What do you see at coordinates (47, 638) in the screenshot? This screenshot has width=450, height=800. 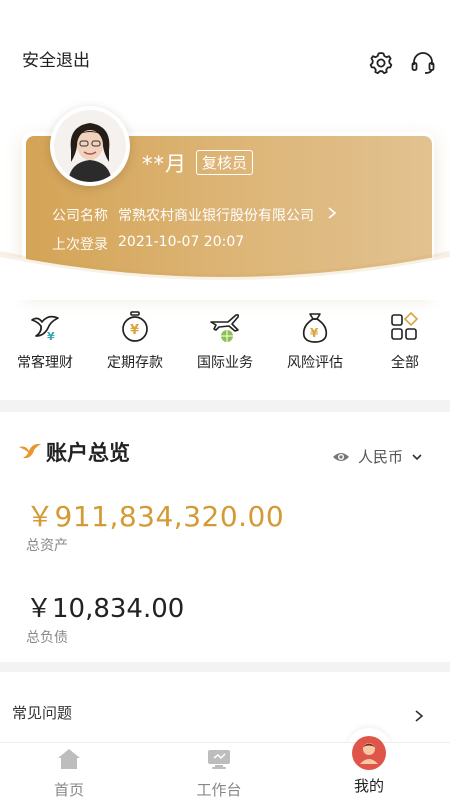 I see `total-debt-label: 总负债` at bounding box center [47, 638].